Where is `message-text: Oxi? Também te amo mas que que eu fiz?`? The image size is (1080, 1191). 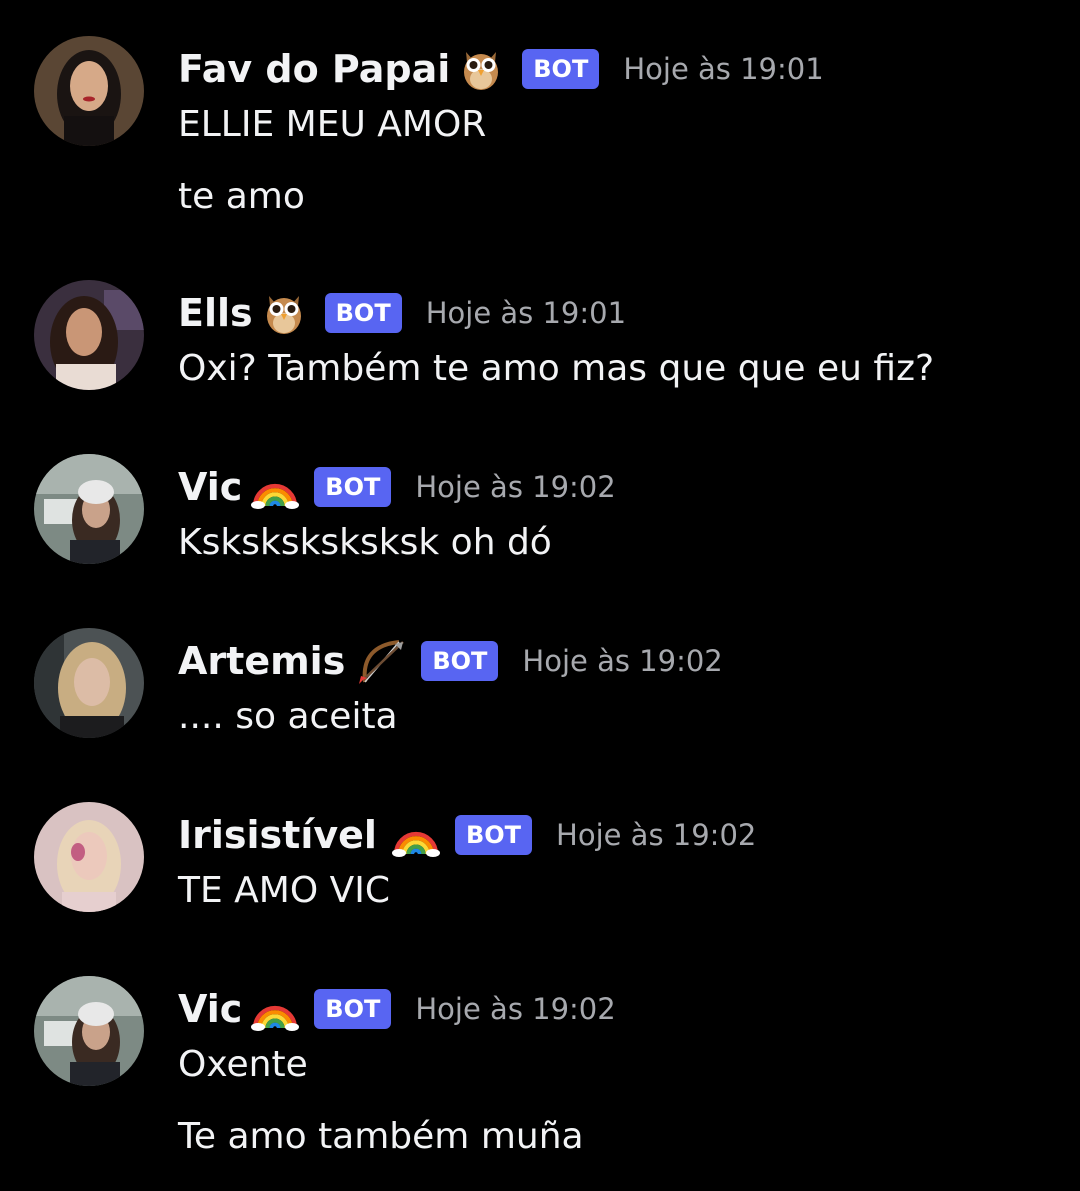
message-text: Oxi? Também te amo mas que que eu fiz? is located at coordinates (556, 368).